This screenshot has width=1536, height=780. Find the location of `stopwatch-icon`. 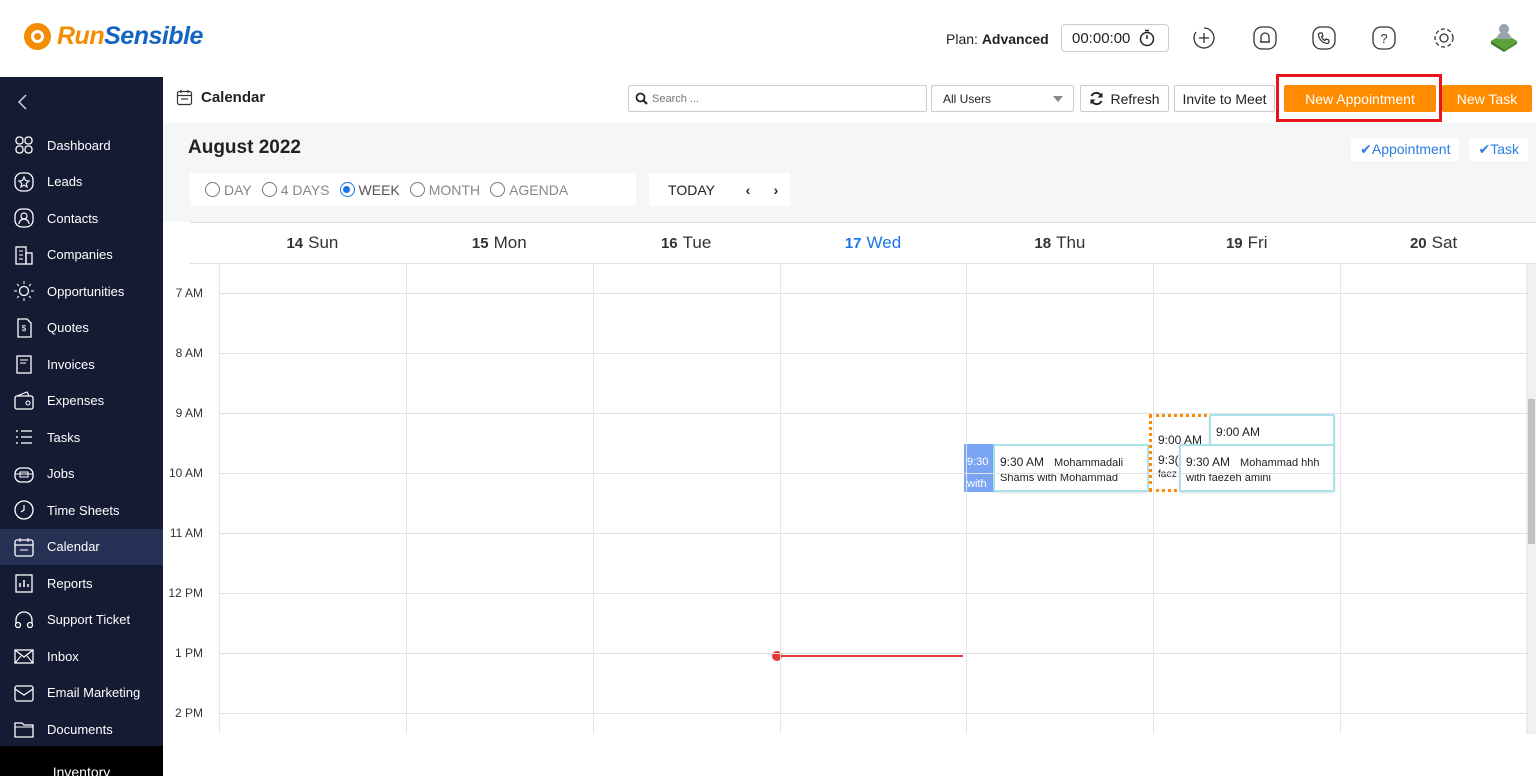

stopwatch-icon is located at coordinates (1147, 38).